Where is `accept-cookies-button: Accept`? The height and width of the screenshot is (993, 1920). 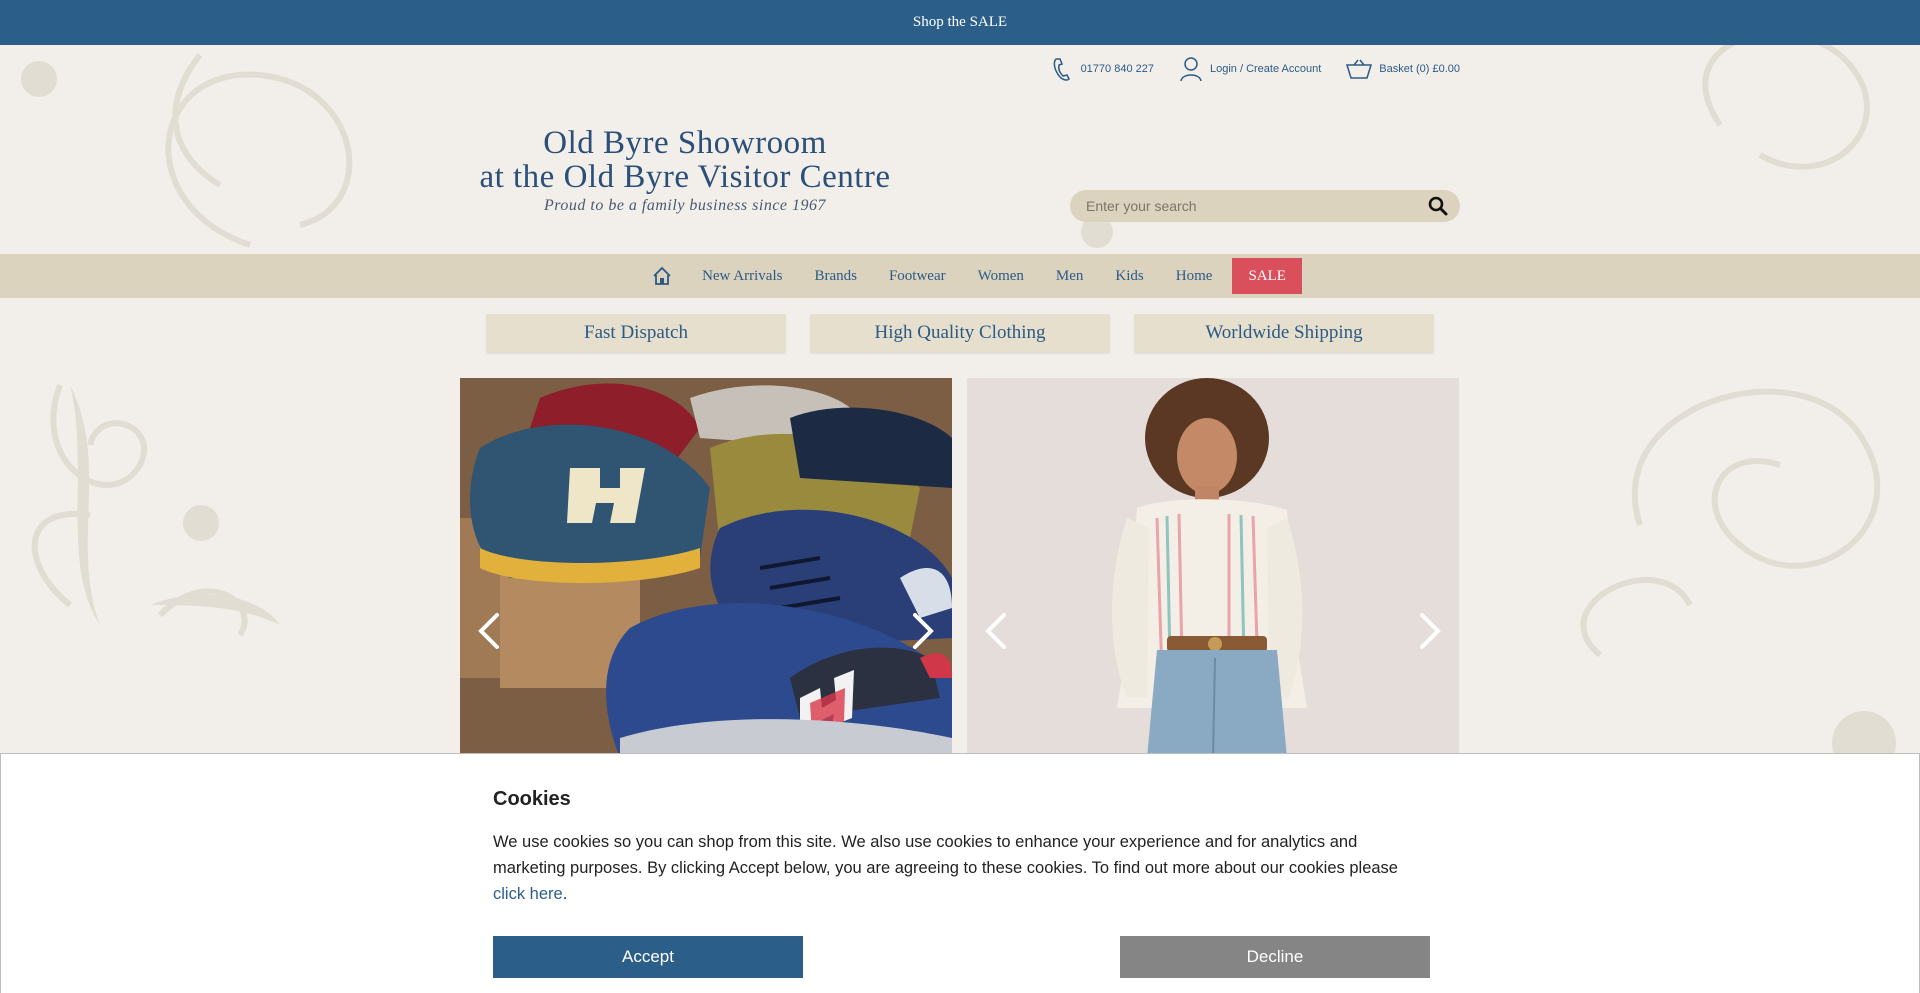 accept-cookies-button: Accept is located at coordinates (648, 957).